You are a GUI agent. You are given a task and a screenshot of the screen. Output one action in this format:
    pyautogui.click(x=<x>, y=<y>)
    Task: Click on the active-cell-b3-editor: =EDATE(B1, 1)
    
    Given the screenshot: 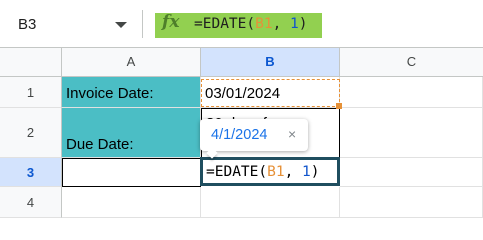 What is the action you would take?
    pyautogui.click(x=270, y=171)
    